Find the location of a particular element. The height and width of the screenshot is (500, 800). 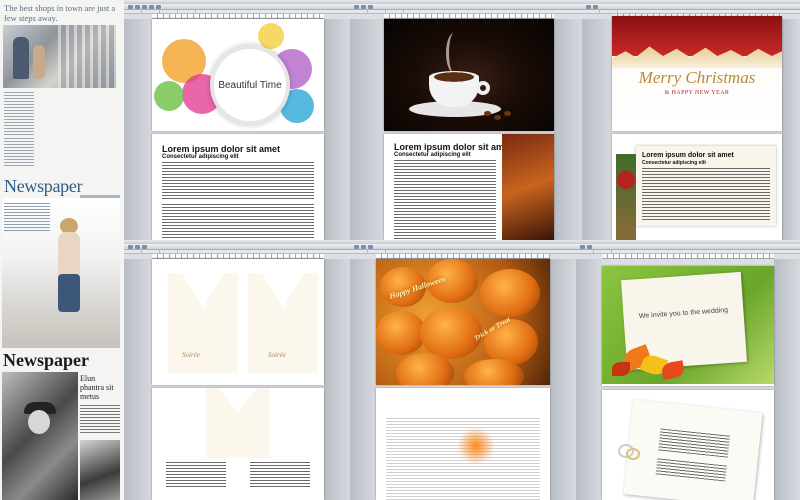

christmas-subtitle: & HAPPY NEW YEAR is located at coordinates (697, 93).